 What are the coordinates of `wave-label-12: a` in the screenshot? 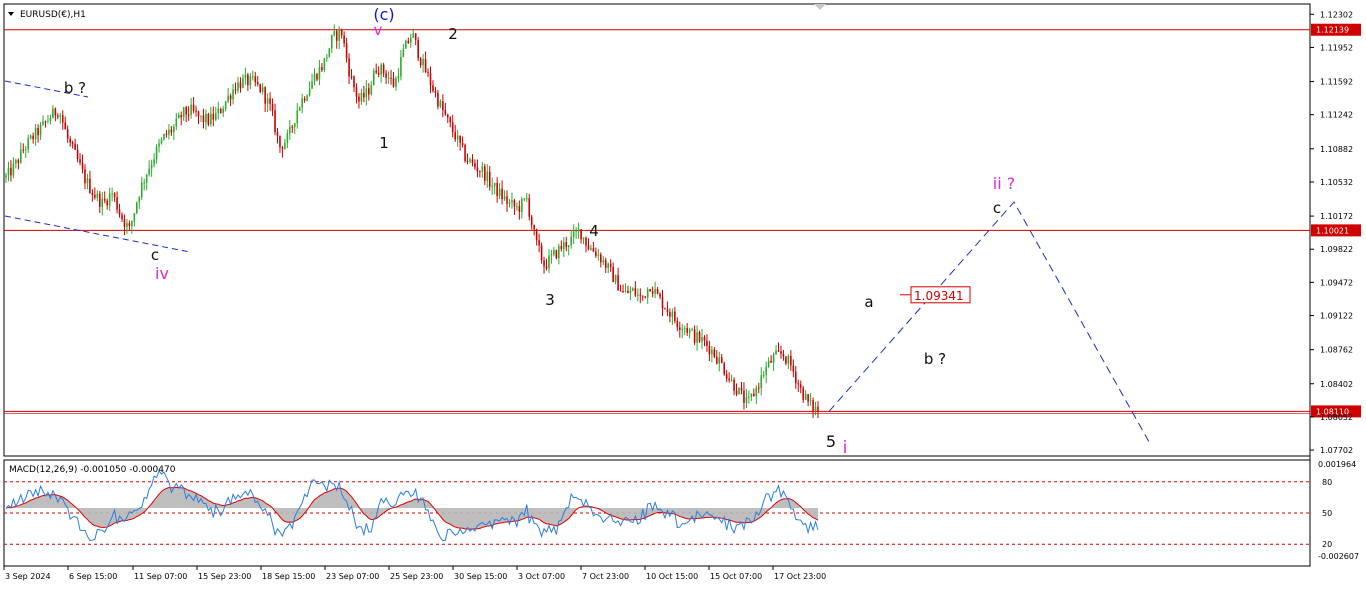 It's located at (868, 302).